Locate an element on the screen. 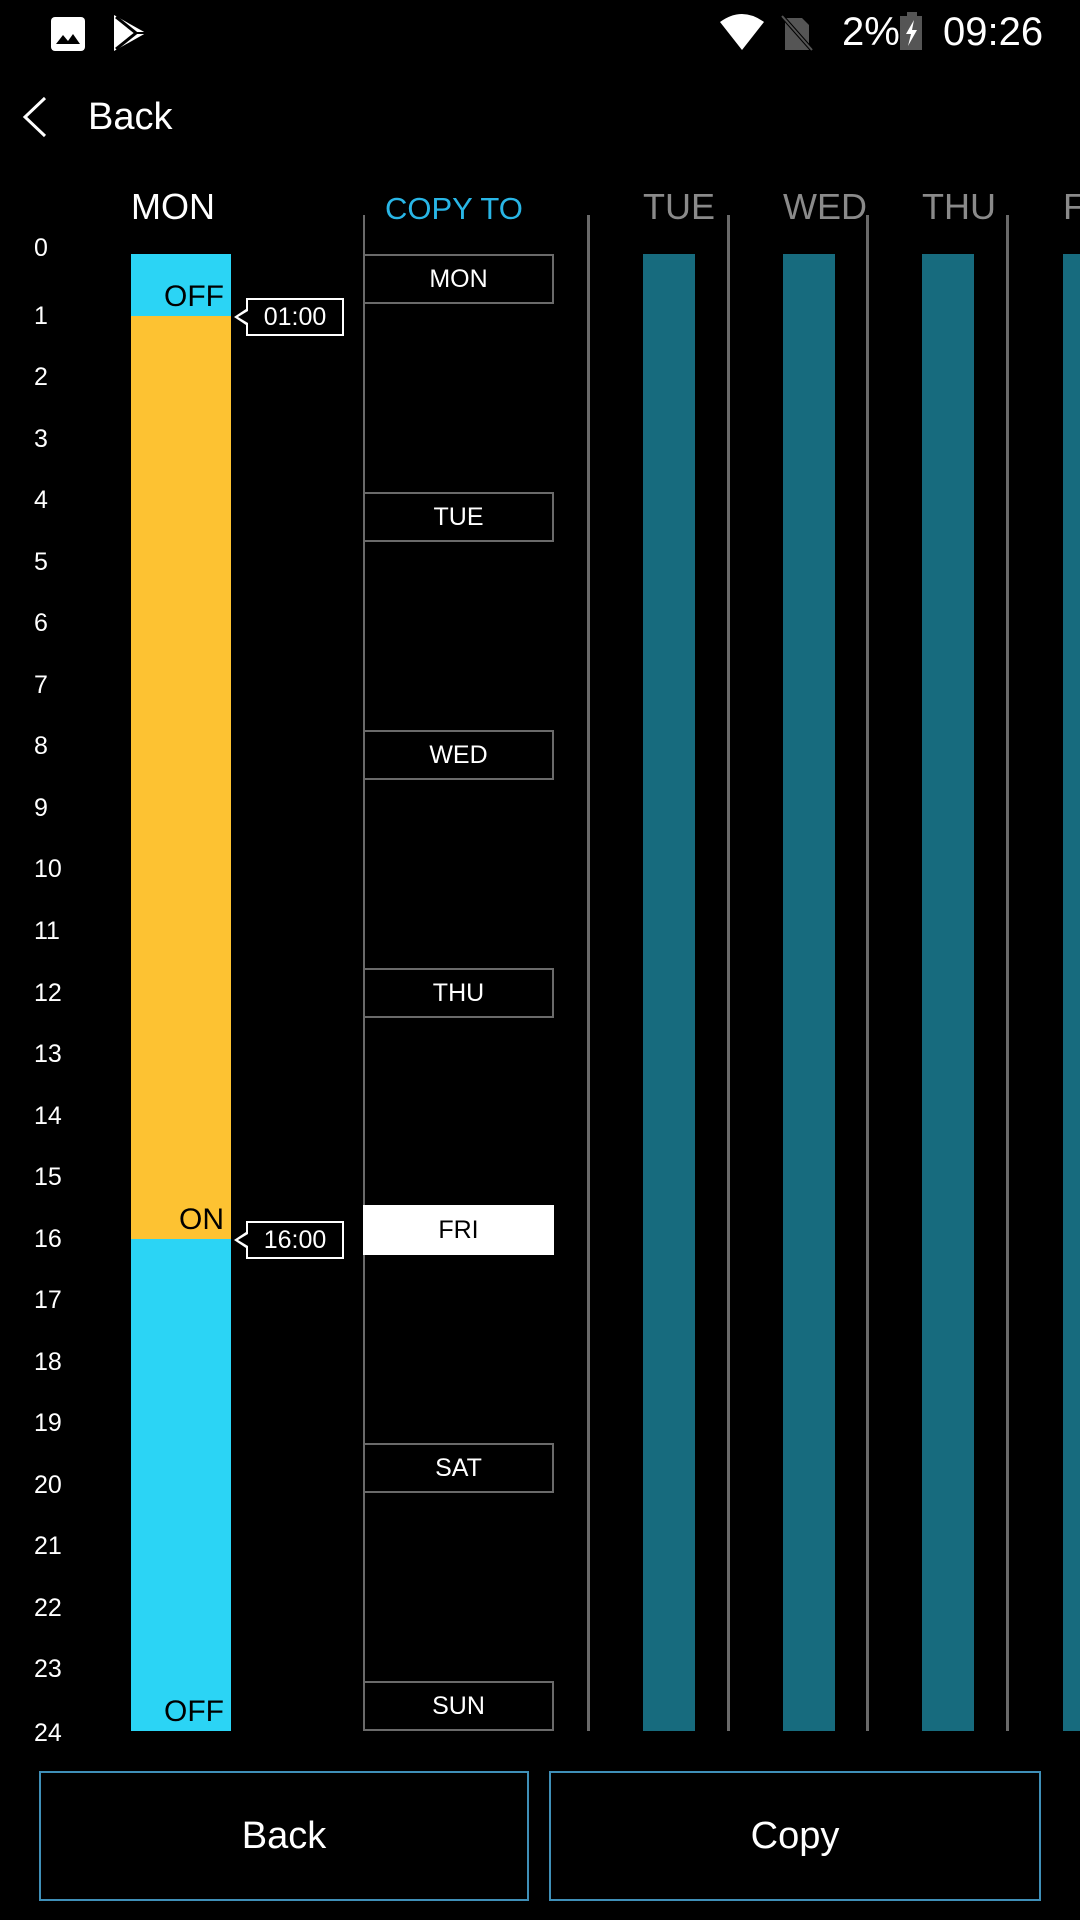  hour-label: 10 is located at coordinates (48, 869).